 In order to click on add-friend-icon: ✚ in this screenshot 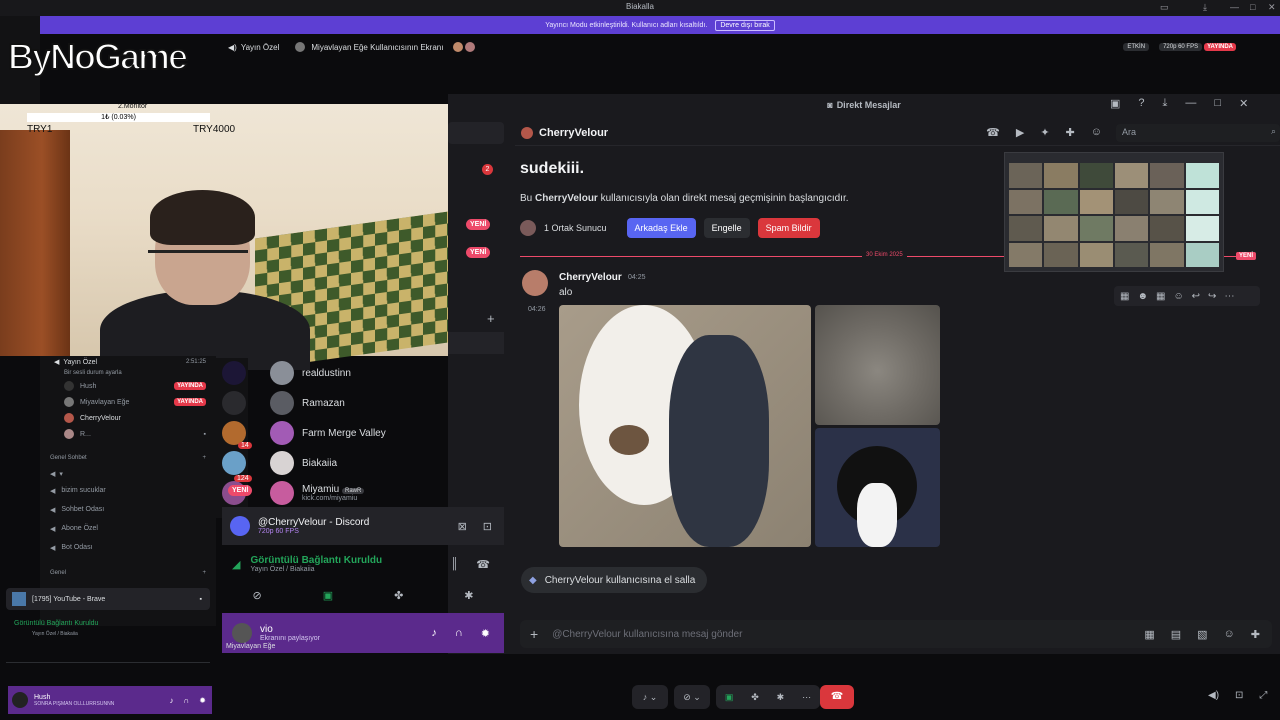, I will do `click(1070, 132)`.